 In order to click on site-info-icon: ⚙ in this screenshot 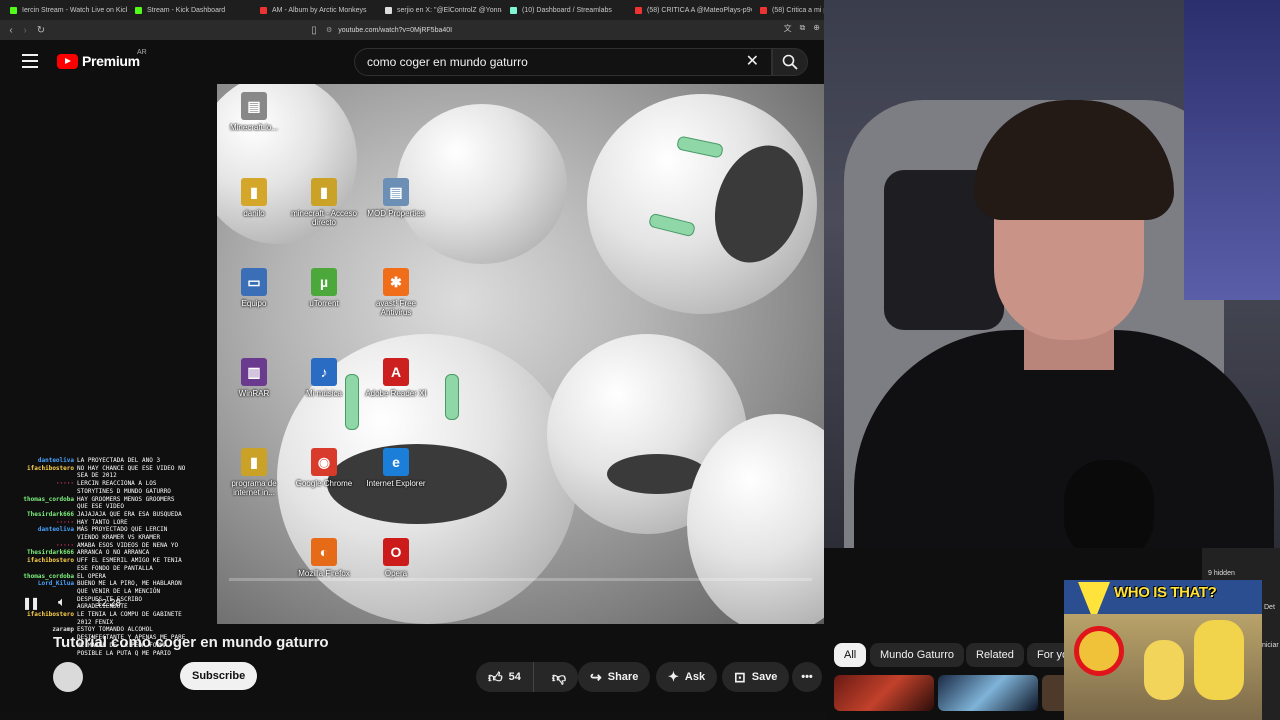, I will do `click(329, 30)`.